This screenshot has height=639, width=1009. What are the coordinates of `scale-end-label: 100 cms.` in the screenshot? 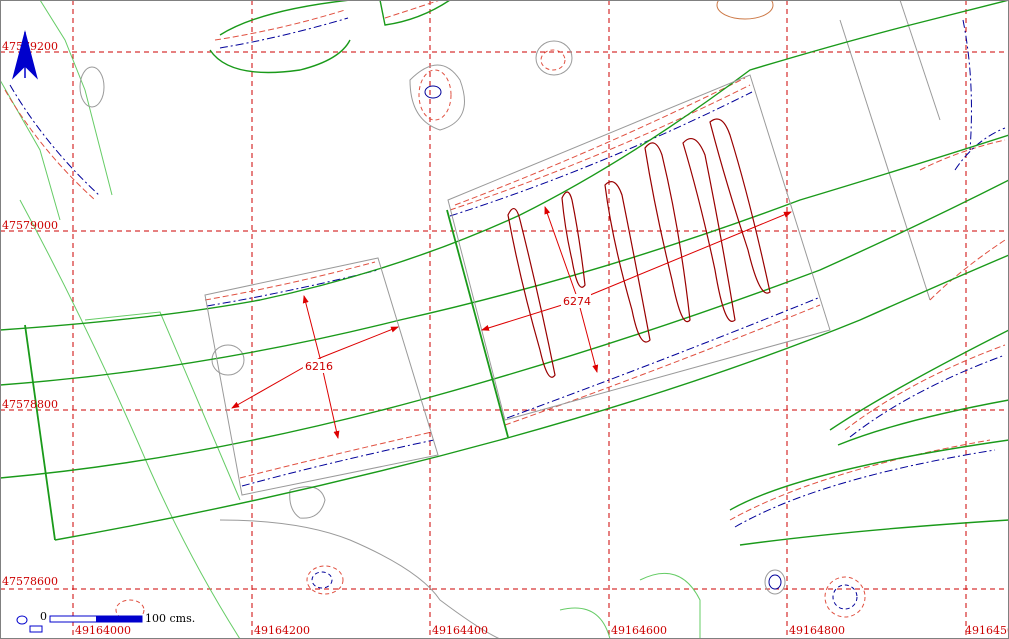 It's located at (170, 618).